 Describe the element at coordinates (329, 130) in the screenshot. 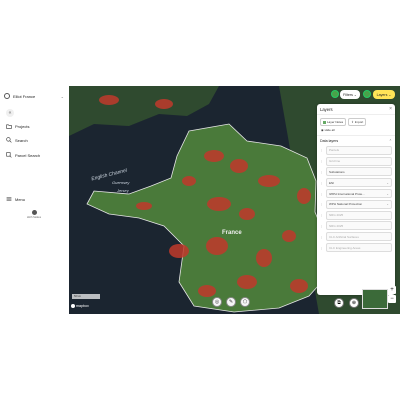

I see `hide-all-label: Hide all` at that location.